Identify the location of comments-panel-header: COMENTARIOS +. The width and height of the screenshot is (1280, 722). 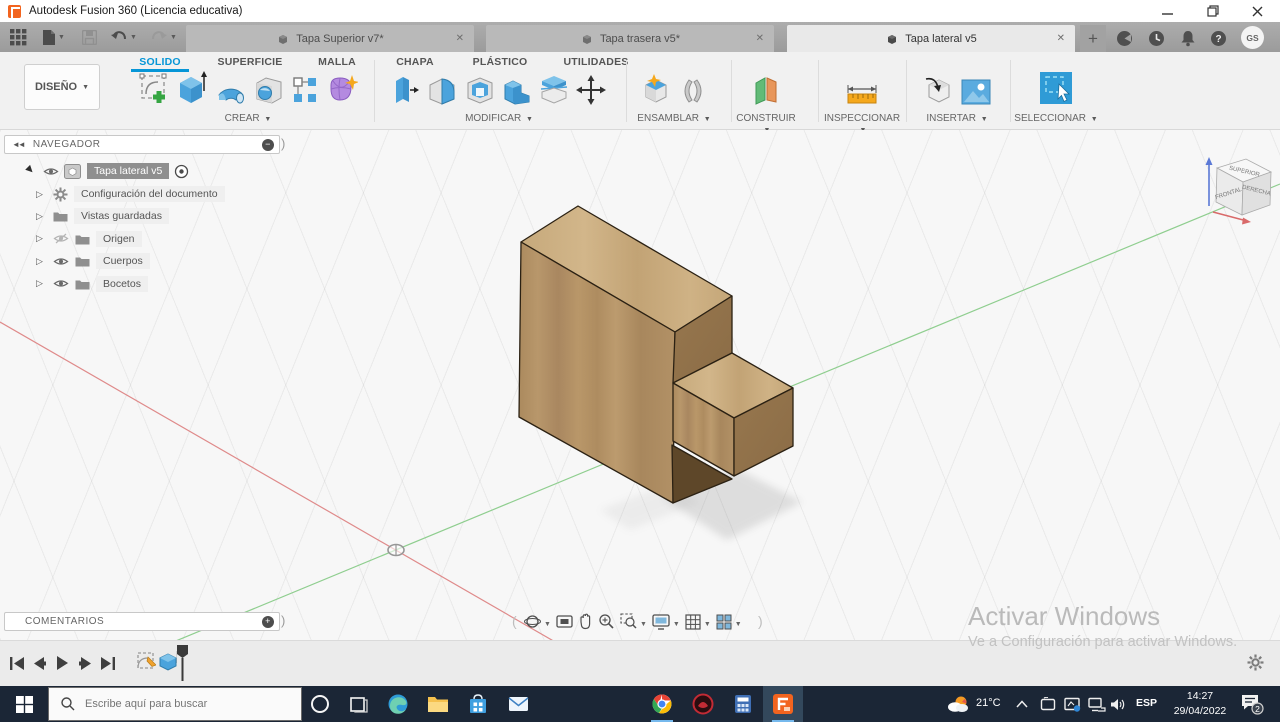
(142, 621).